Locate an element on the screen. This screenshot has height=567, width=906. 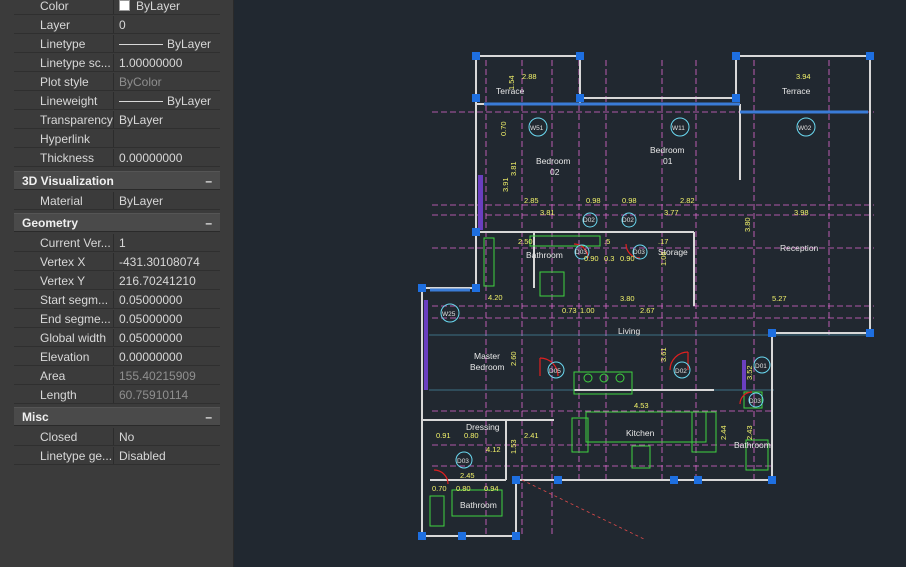
dim-label: 4.12 is located at coordinates (493, 449).